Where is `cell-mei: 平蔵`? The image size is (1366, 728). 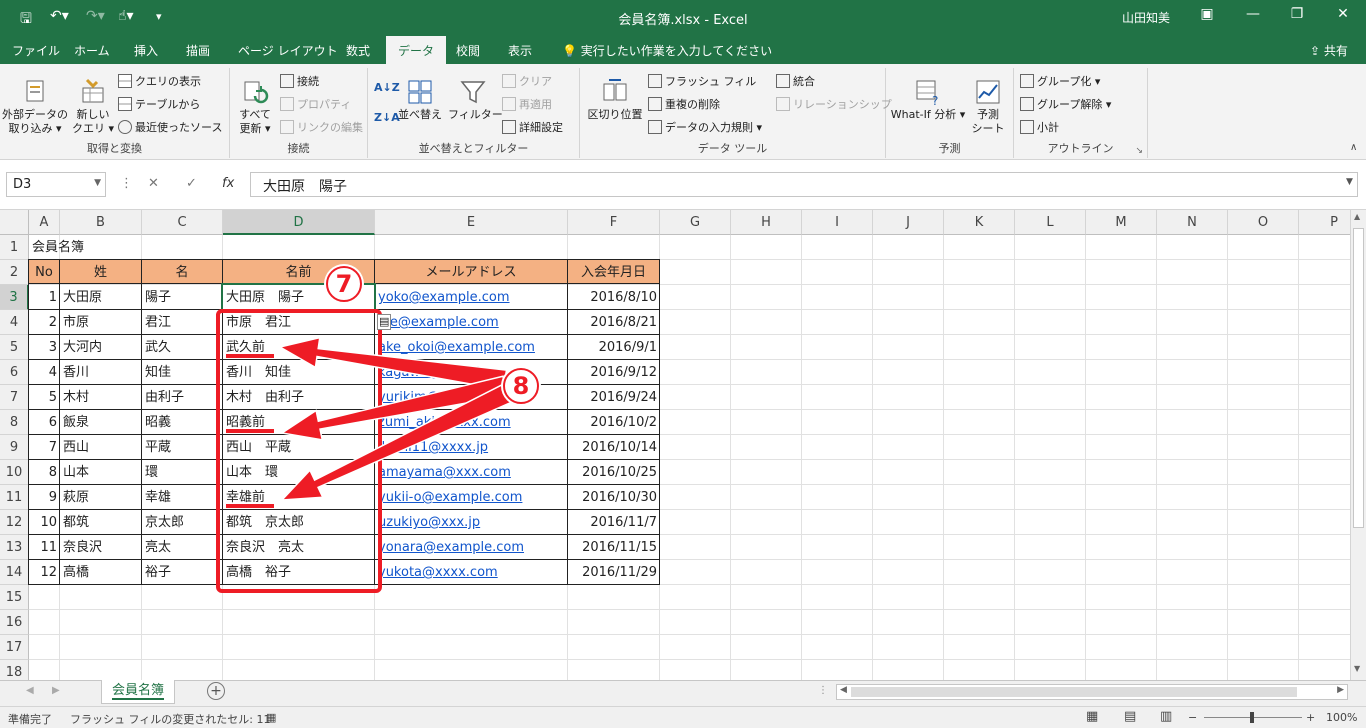
cell-mei: 平蔵 is located at coordinates (158, 447).